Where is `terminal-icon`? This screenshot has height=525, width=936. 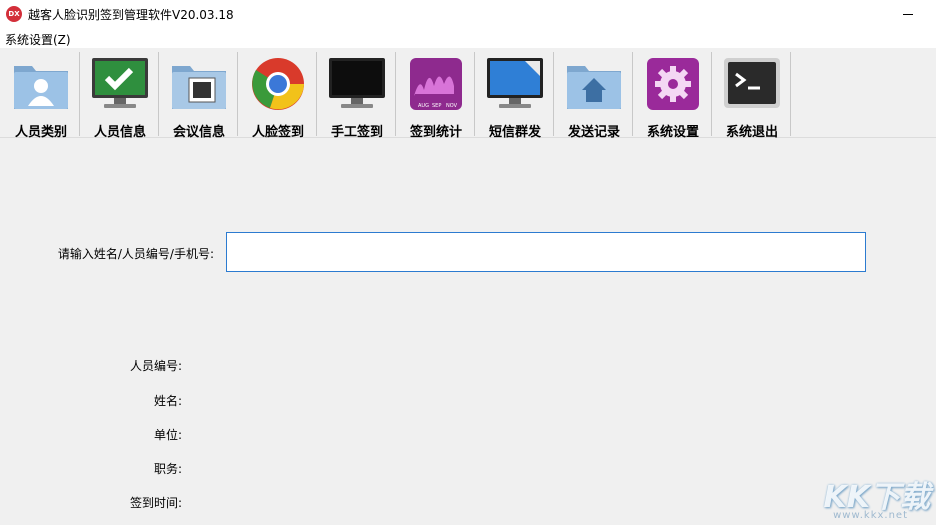
terminal-icon is located at coordinates (752, 83).